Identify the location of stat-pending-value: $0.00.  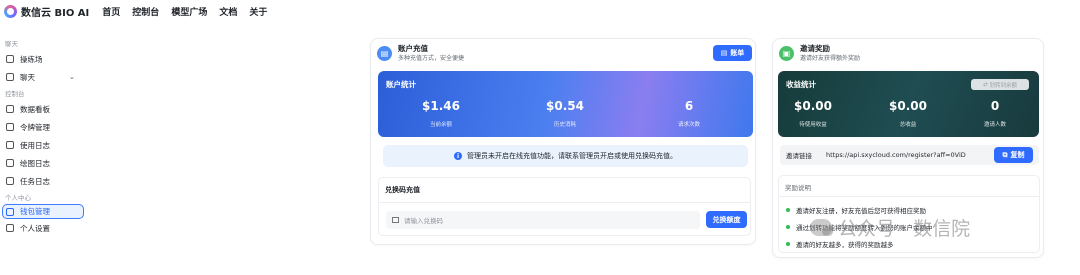
(813, 106).